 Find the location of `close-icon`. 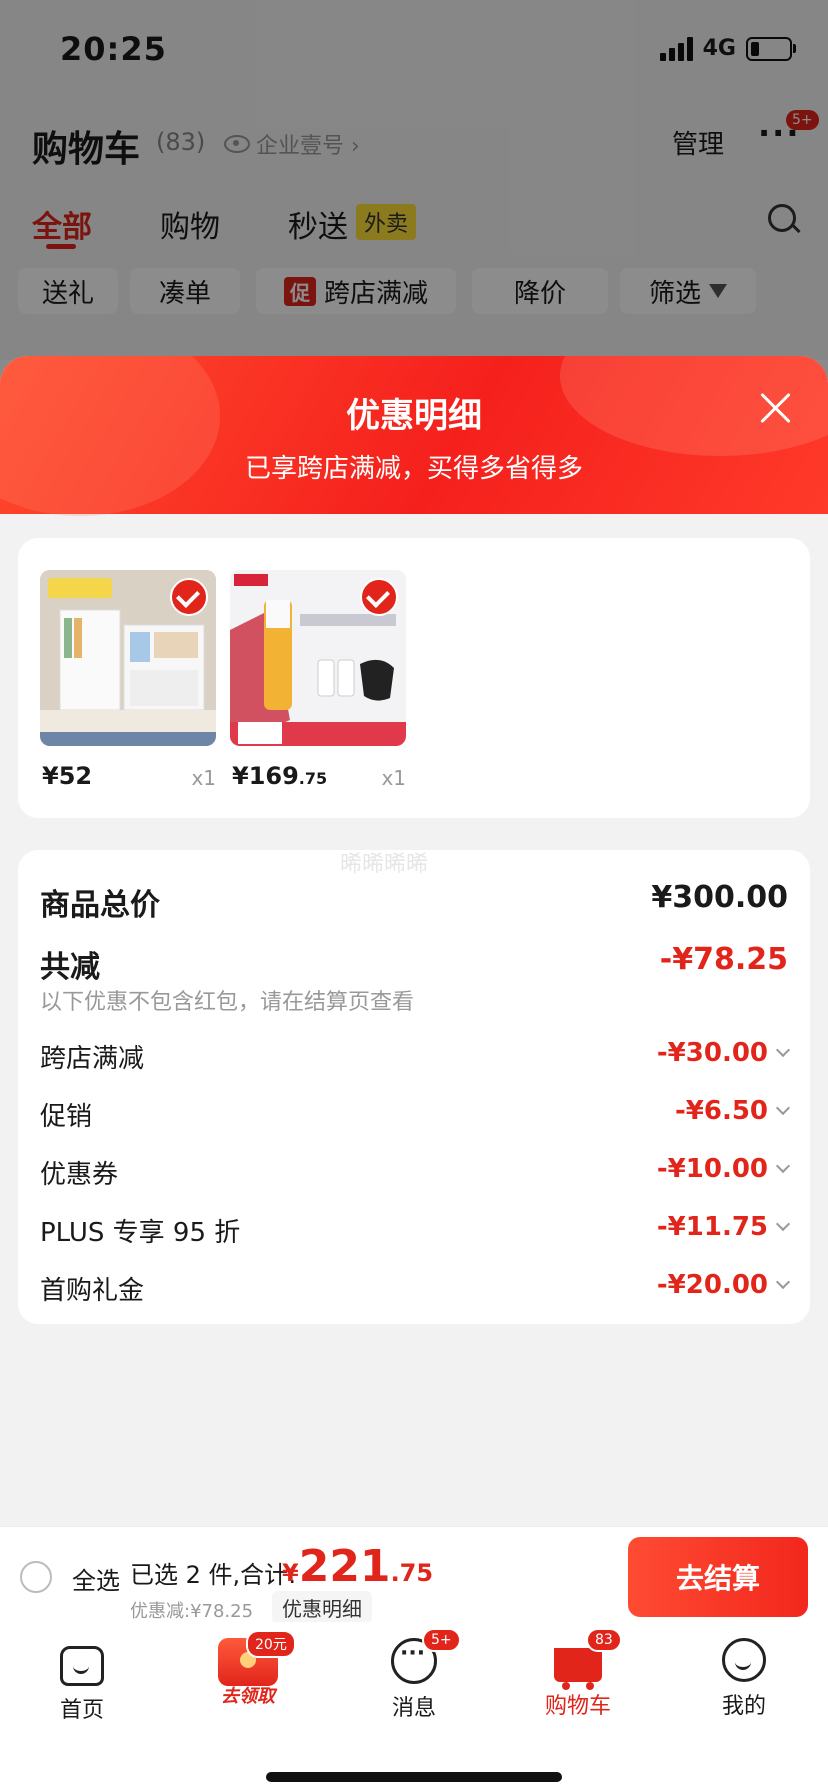

close-icon is located at coordinates (776, 408).